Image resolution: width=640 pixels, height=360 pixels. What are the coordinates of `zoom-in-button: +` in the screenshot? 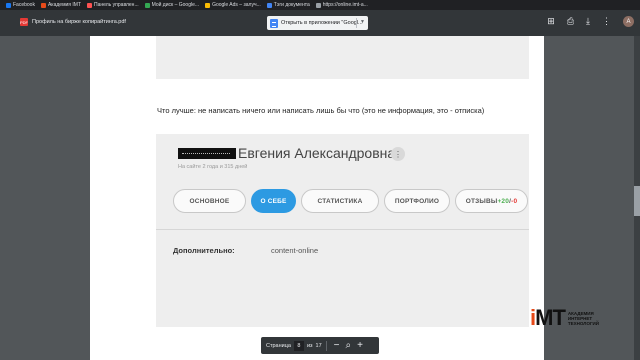 It's located at (360, 345).